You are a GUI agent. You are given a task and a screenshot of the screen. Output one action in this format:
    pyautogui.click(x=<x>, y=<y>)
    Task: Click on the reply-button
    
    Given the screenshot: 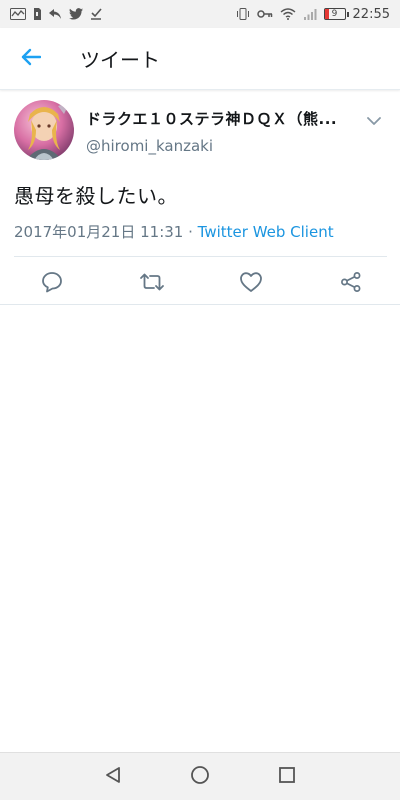 What is the action you would take?
    pyautogui.click(x=52, y=284)
    